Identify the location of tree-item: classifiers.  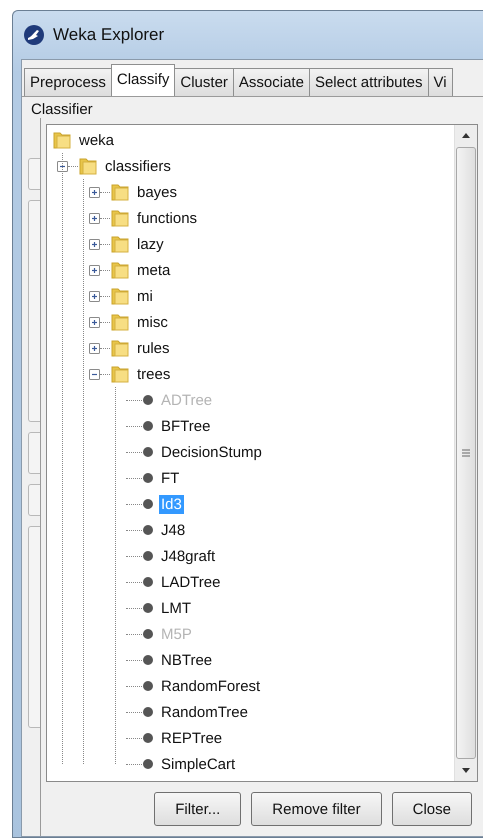
(138, 166).